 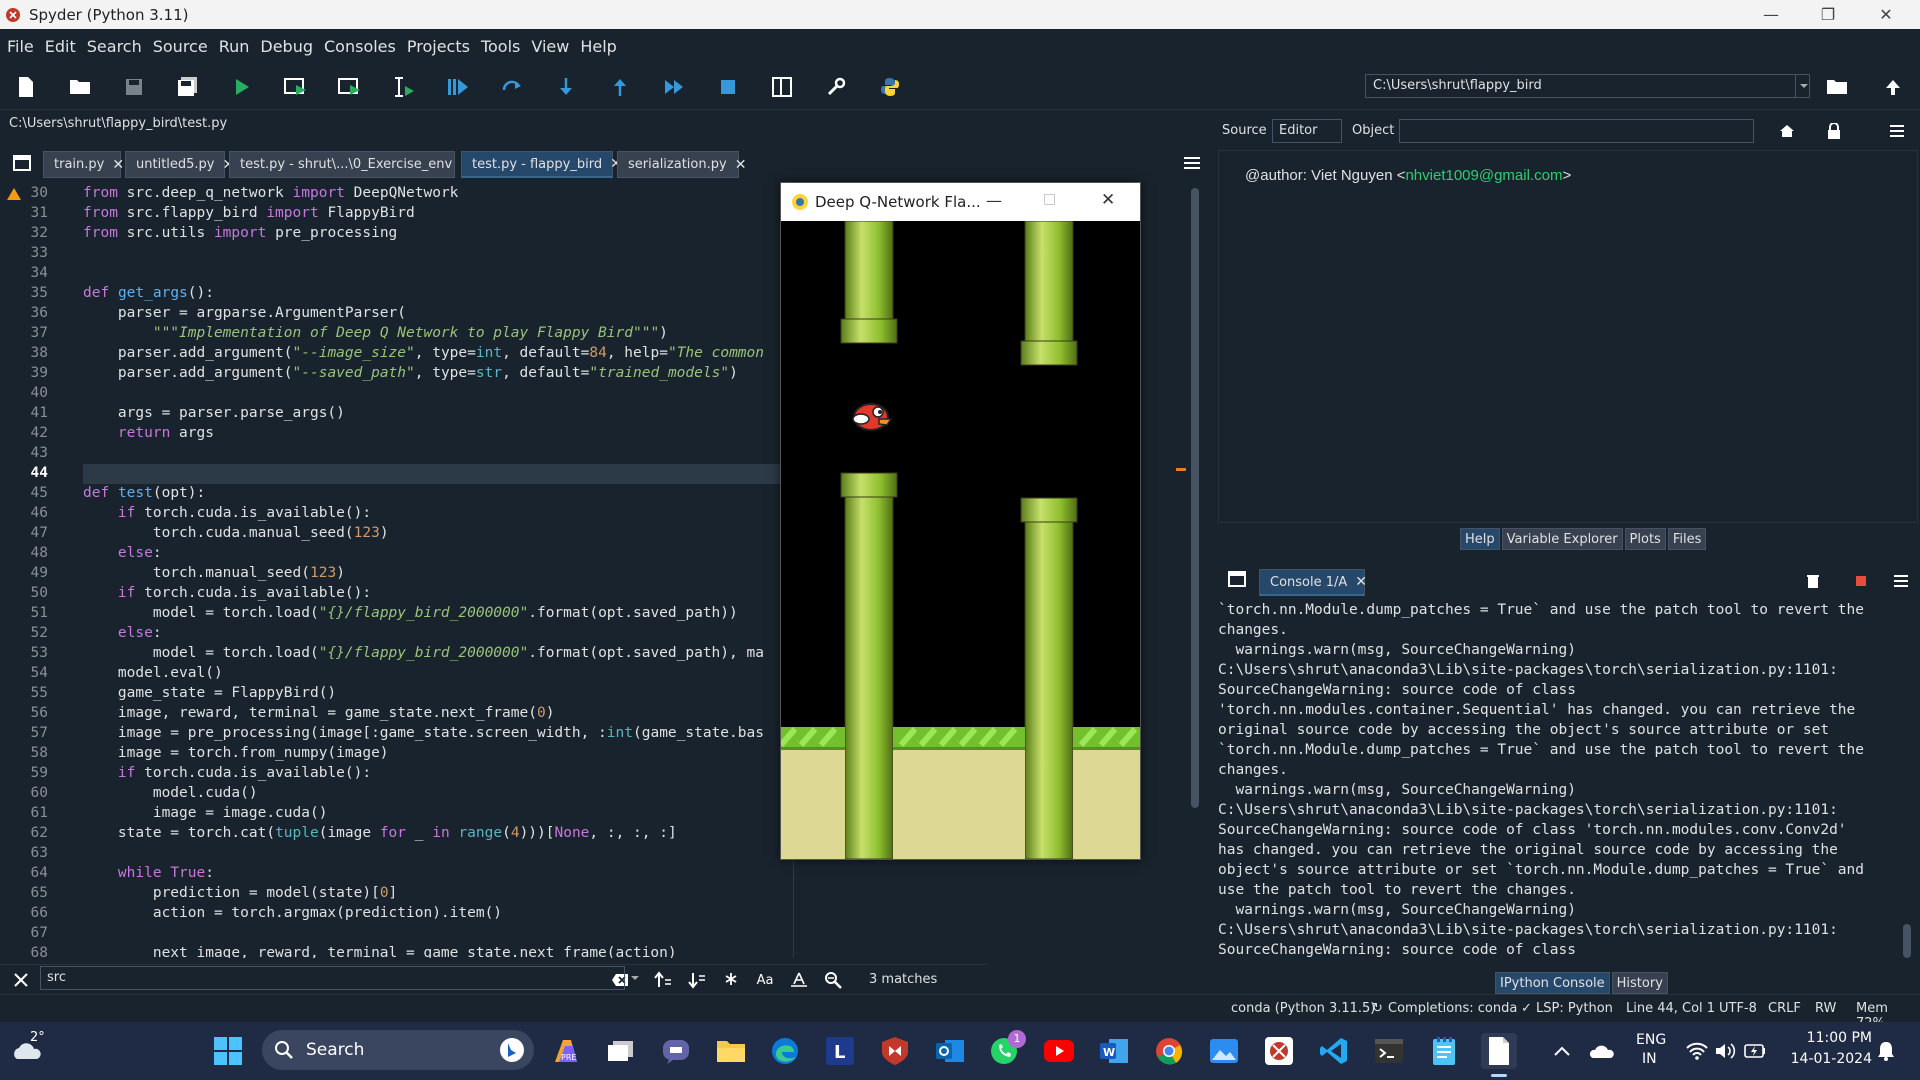 I want to click on notifications-icon, so click(x=1886, y=1051).